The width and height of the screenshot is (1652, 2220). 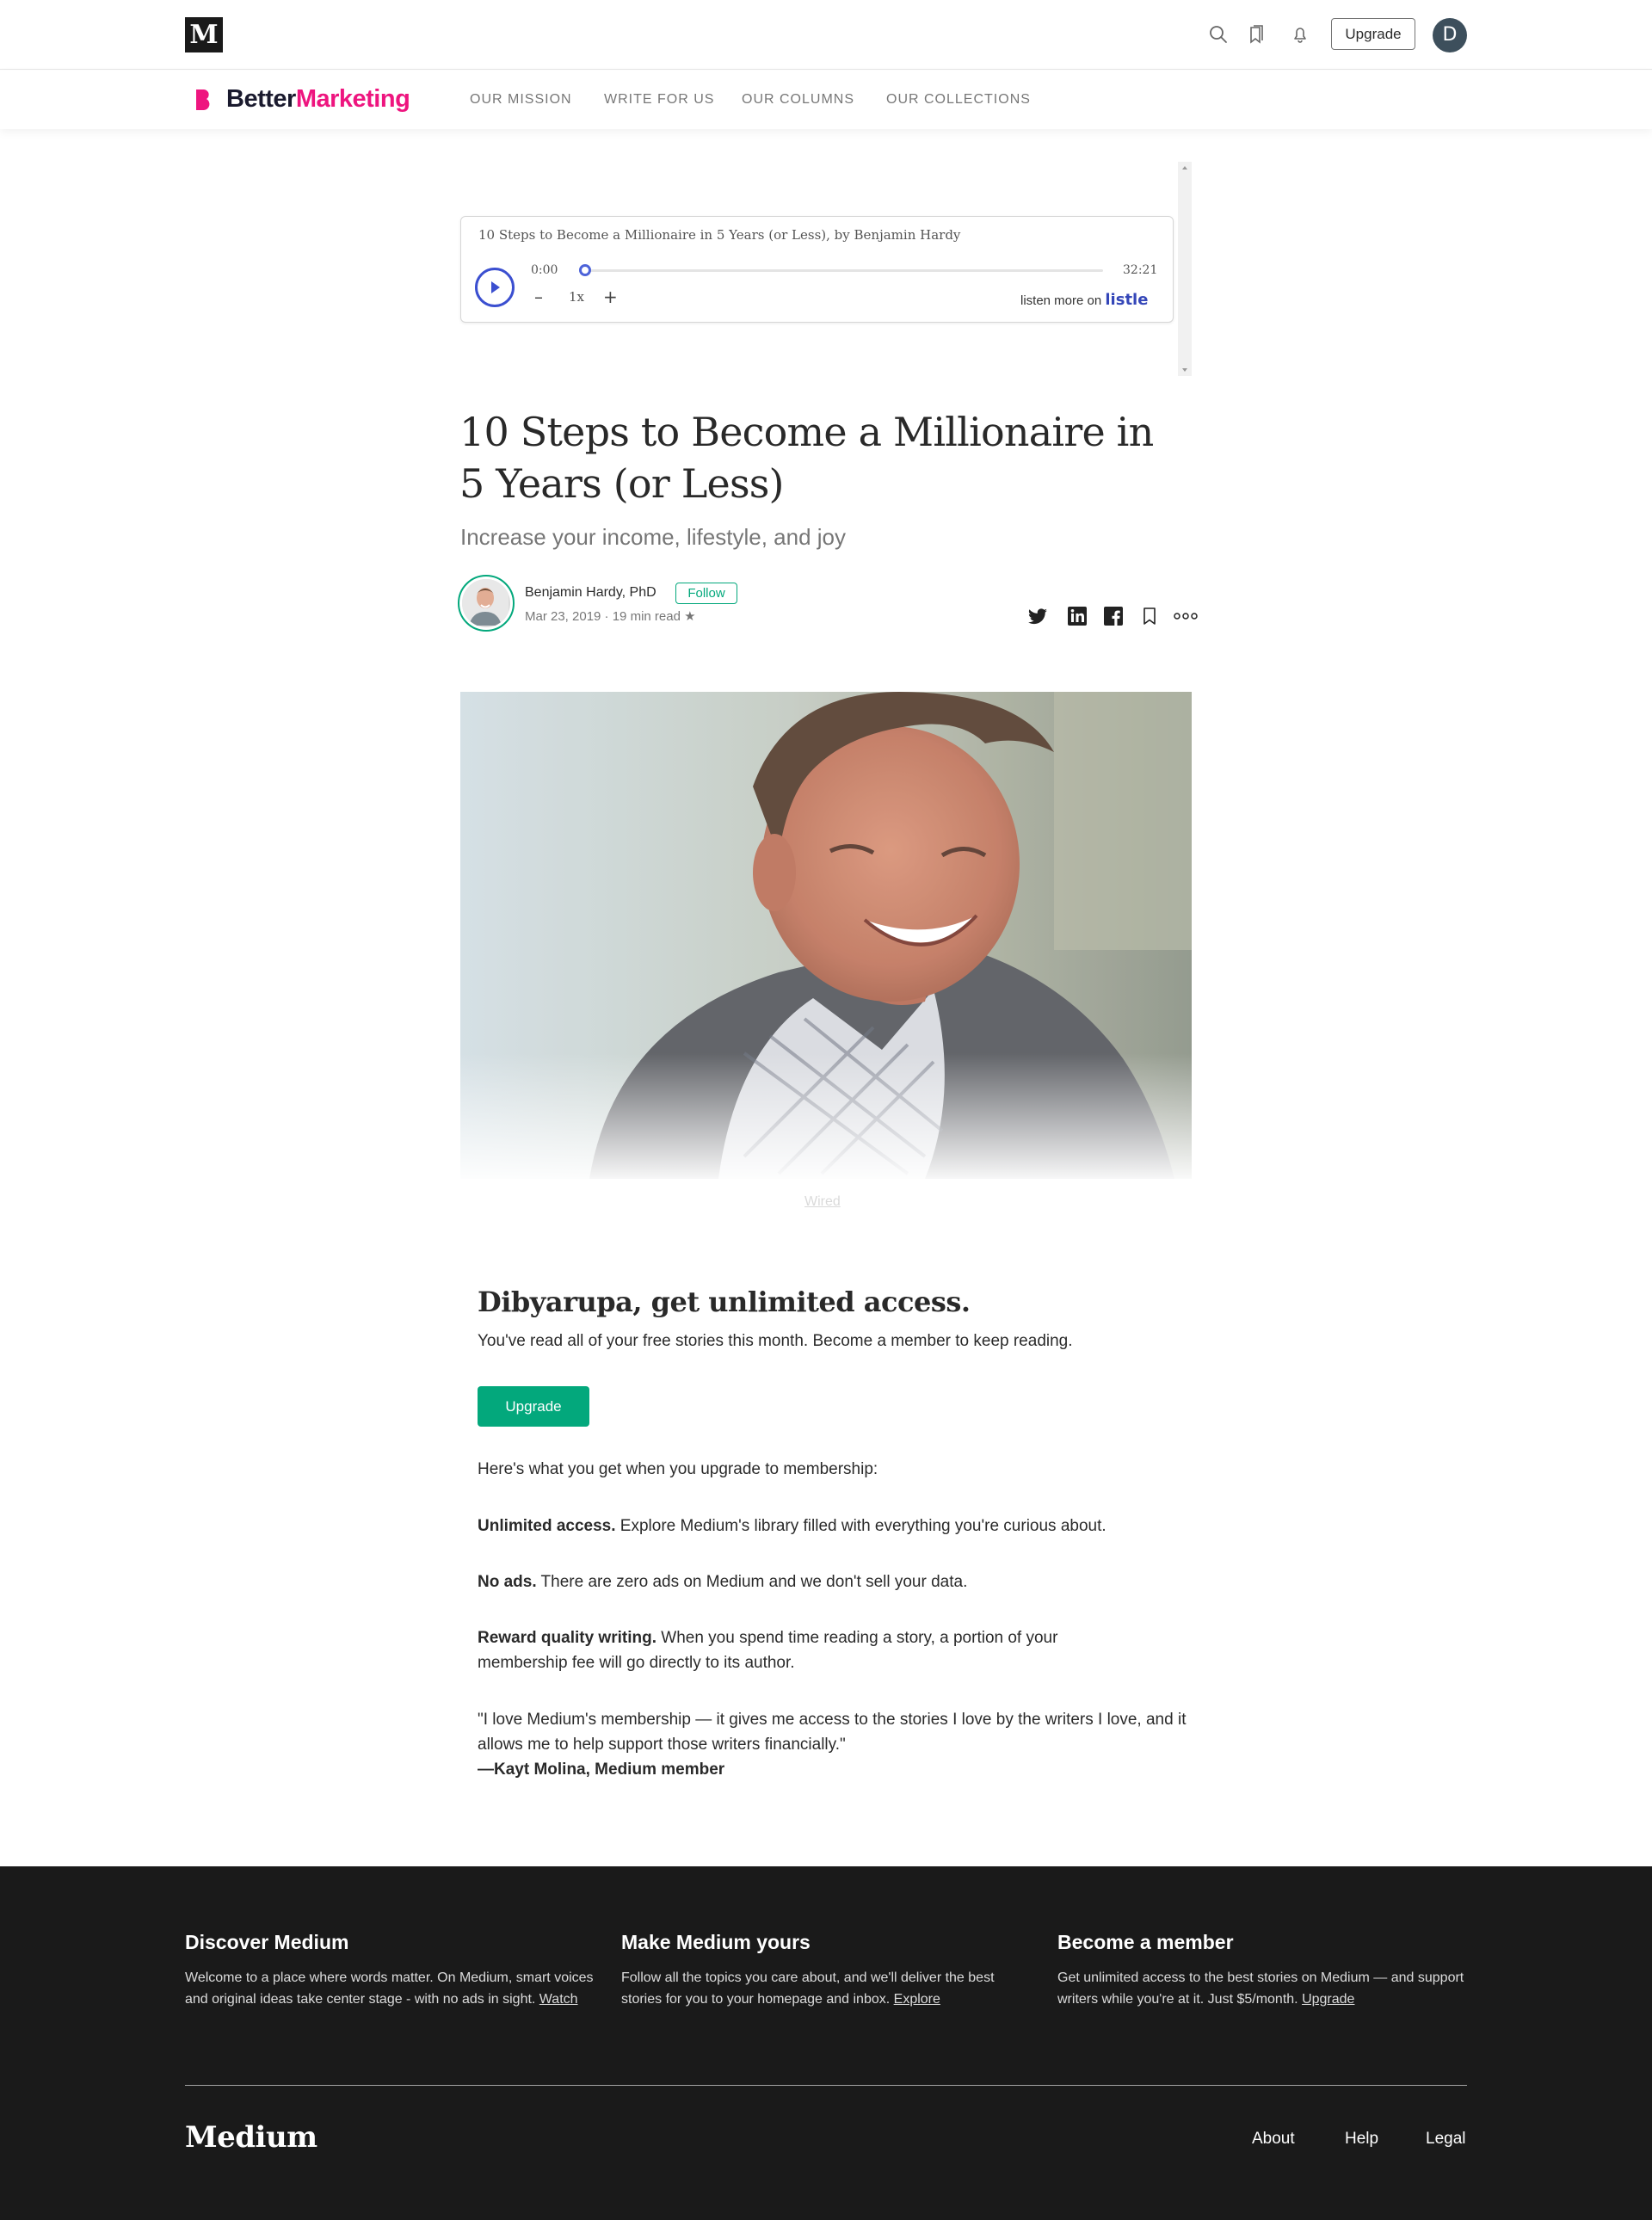 I want to click on user-avatar: D, so click(x=1450, y=35).